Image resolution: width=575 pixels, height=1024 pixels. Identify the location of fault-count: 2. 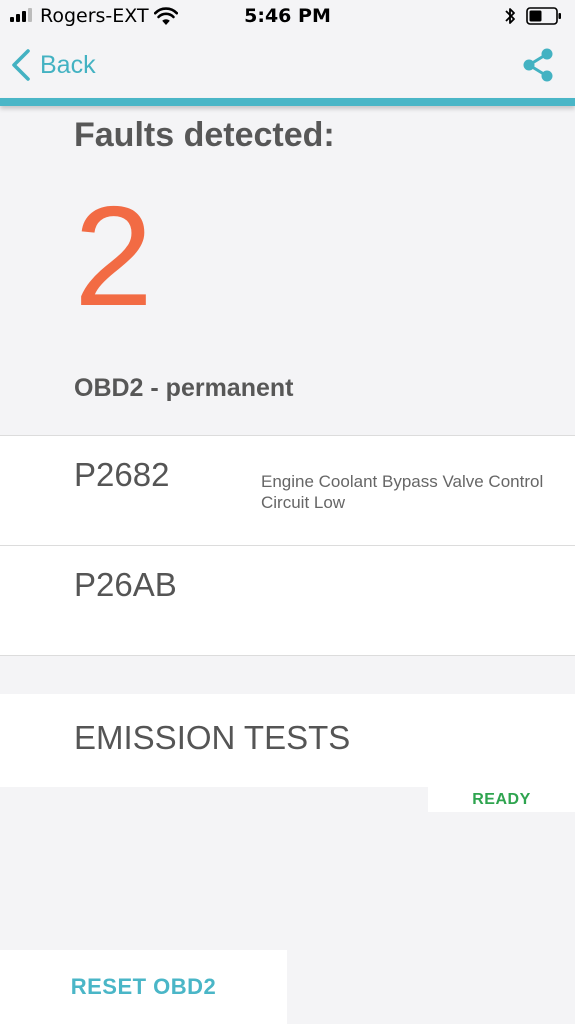
(113, 256).